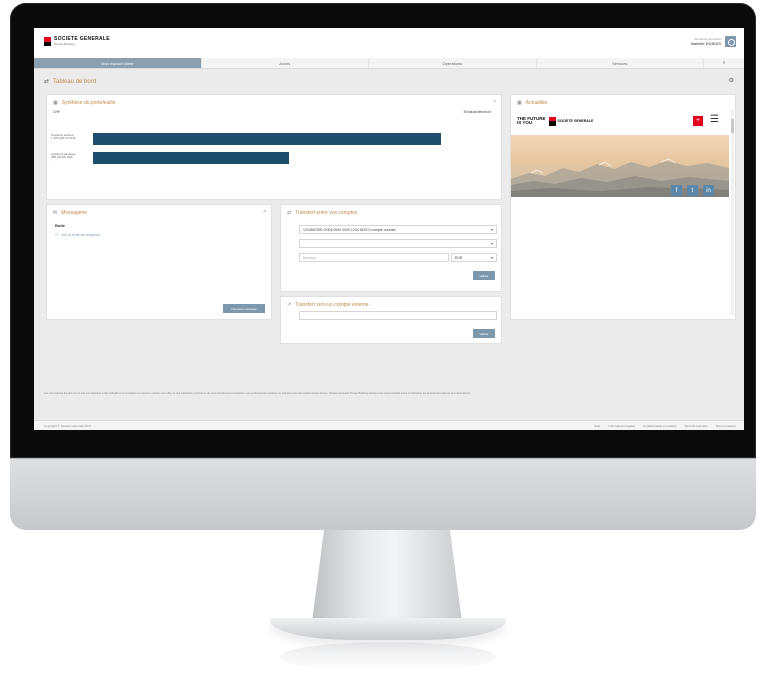 This screenshot has height=683, width=766. What do you see at coordinates (289, 305) in the screenshot?
I see `external-transfer-icon: ↗` at bounding box center [289, 305].